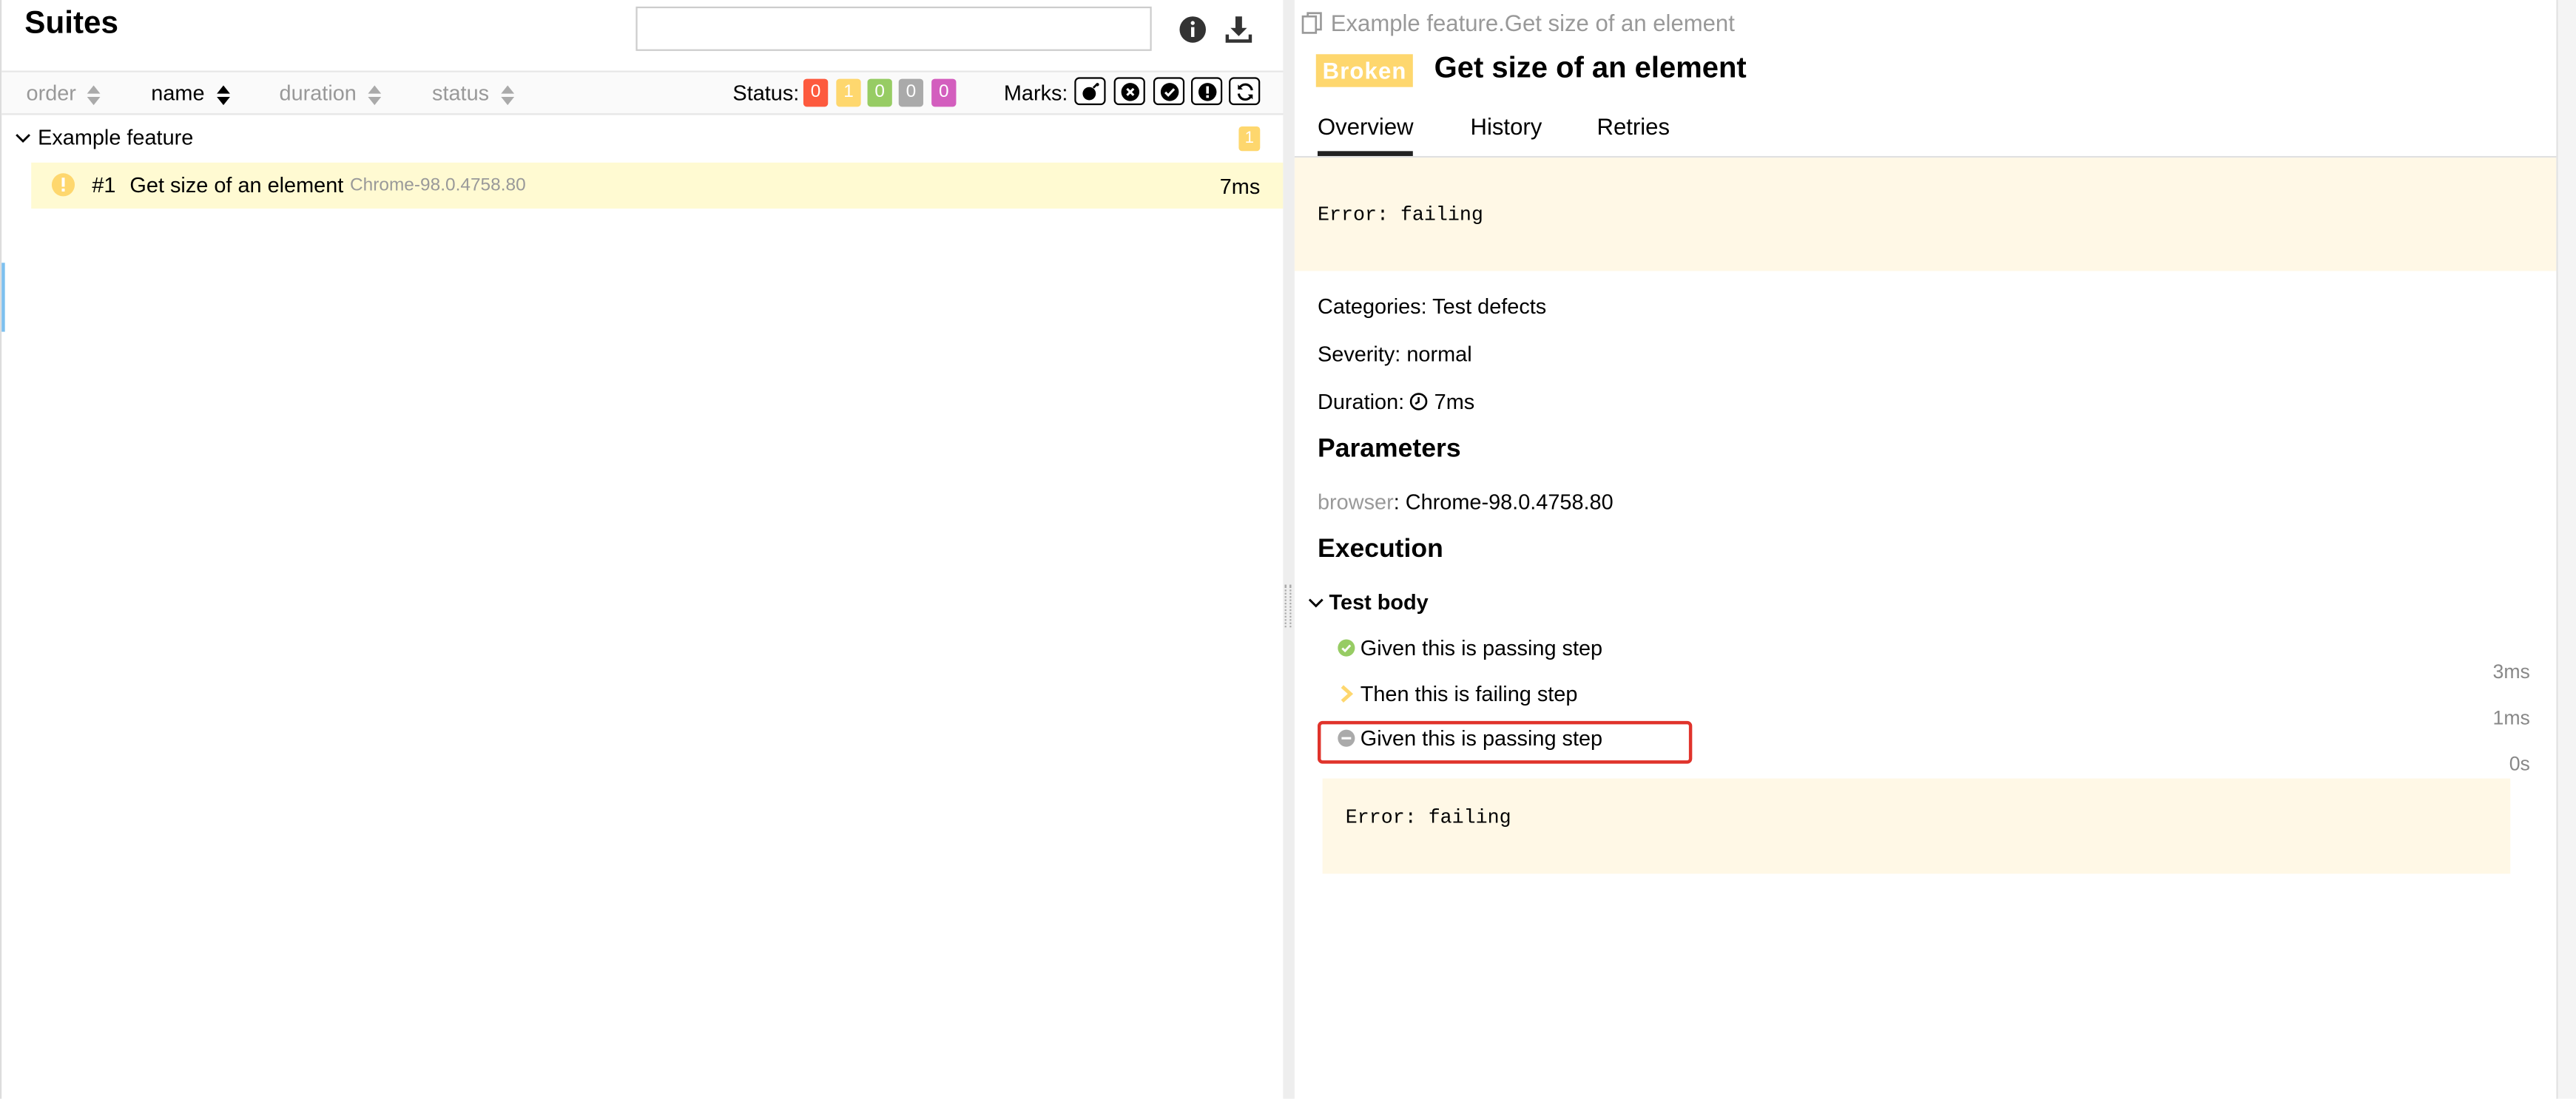  Describe the element at coordinates (1633, 126) in the screenshot. I see `tab-retries: Retries` at that location.